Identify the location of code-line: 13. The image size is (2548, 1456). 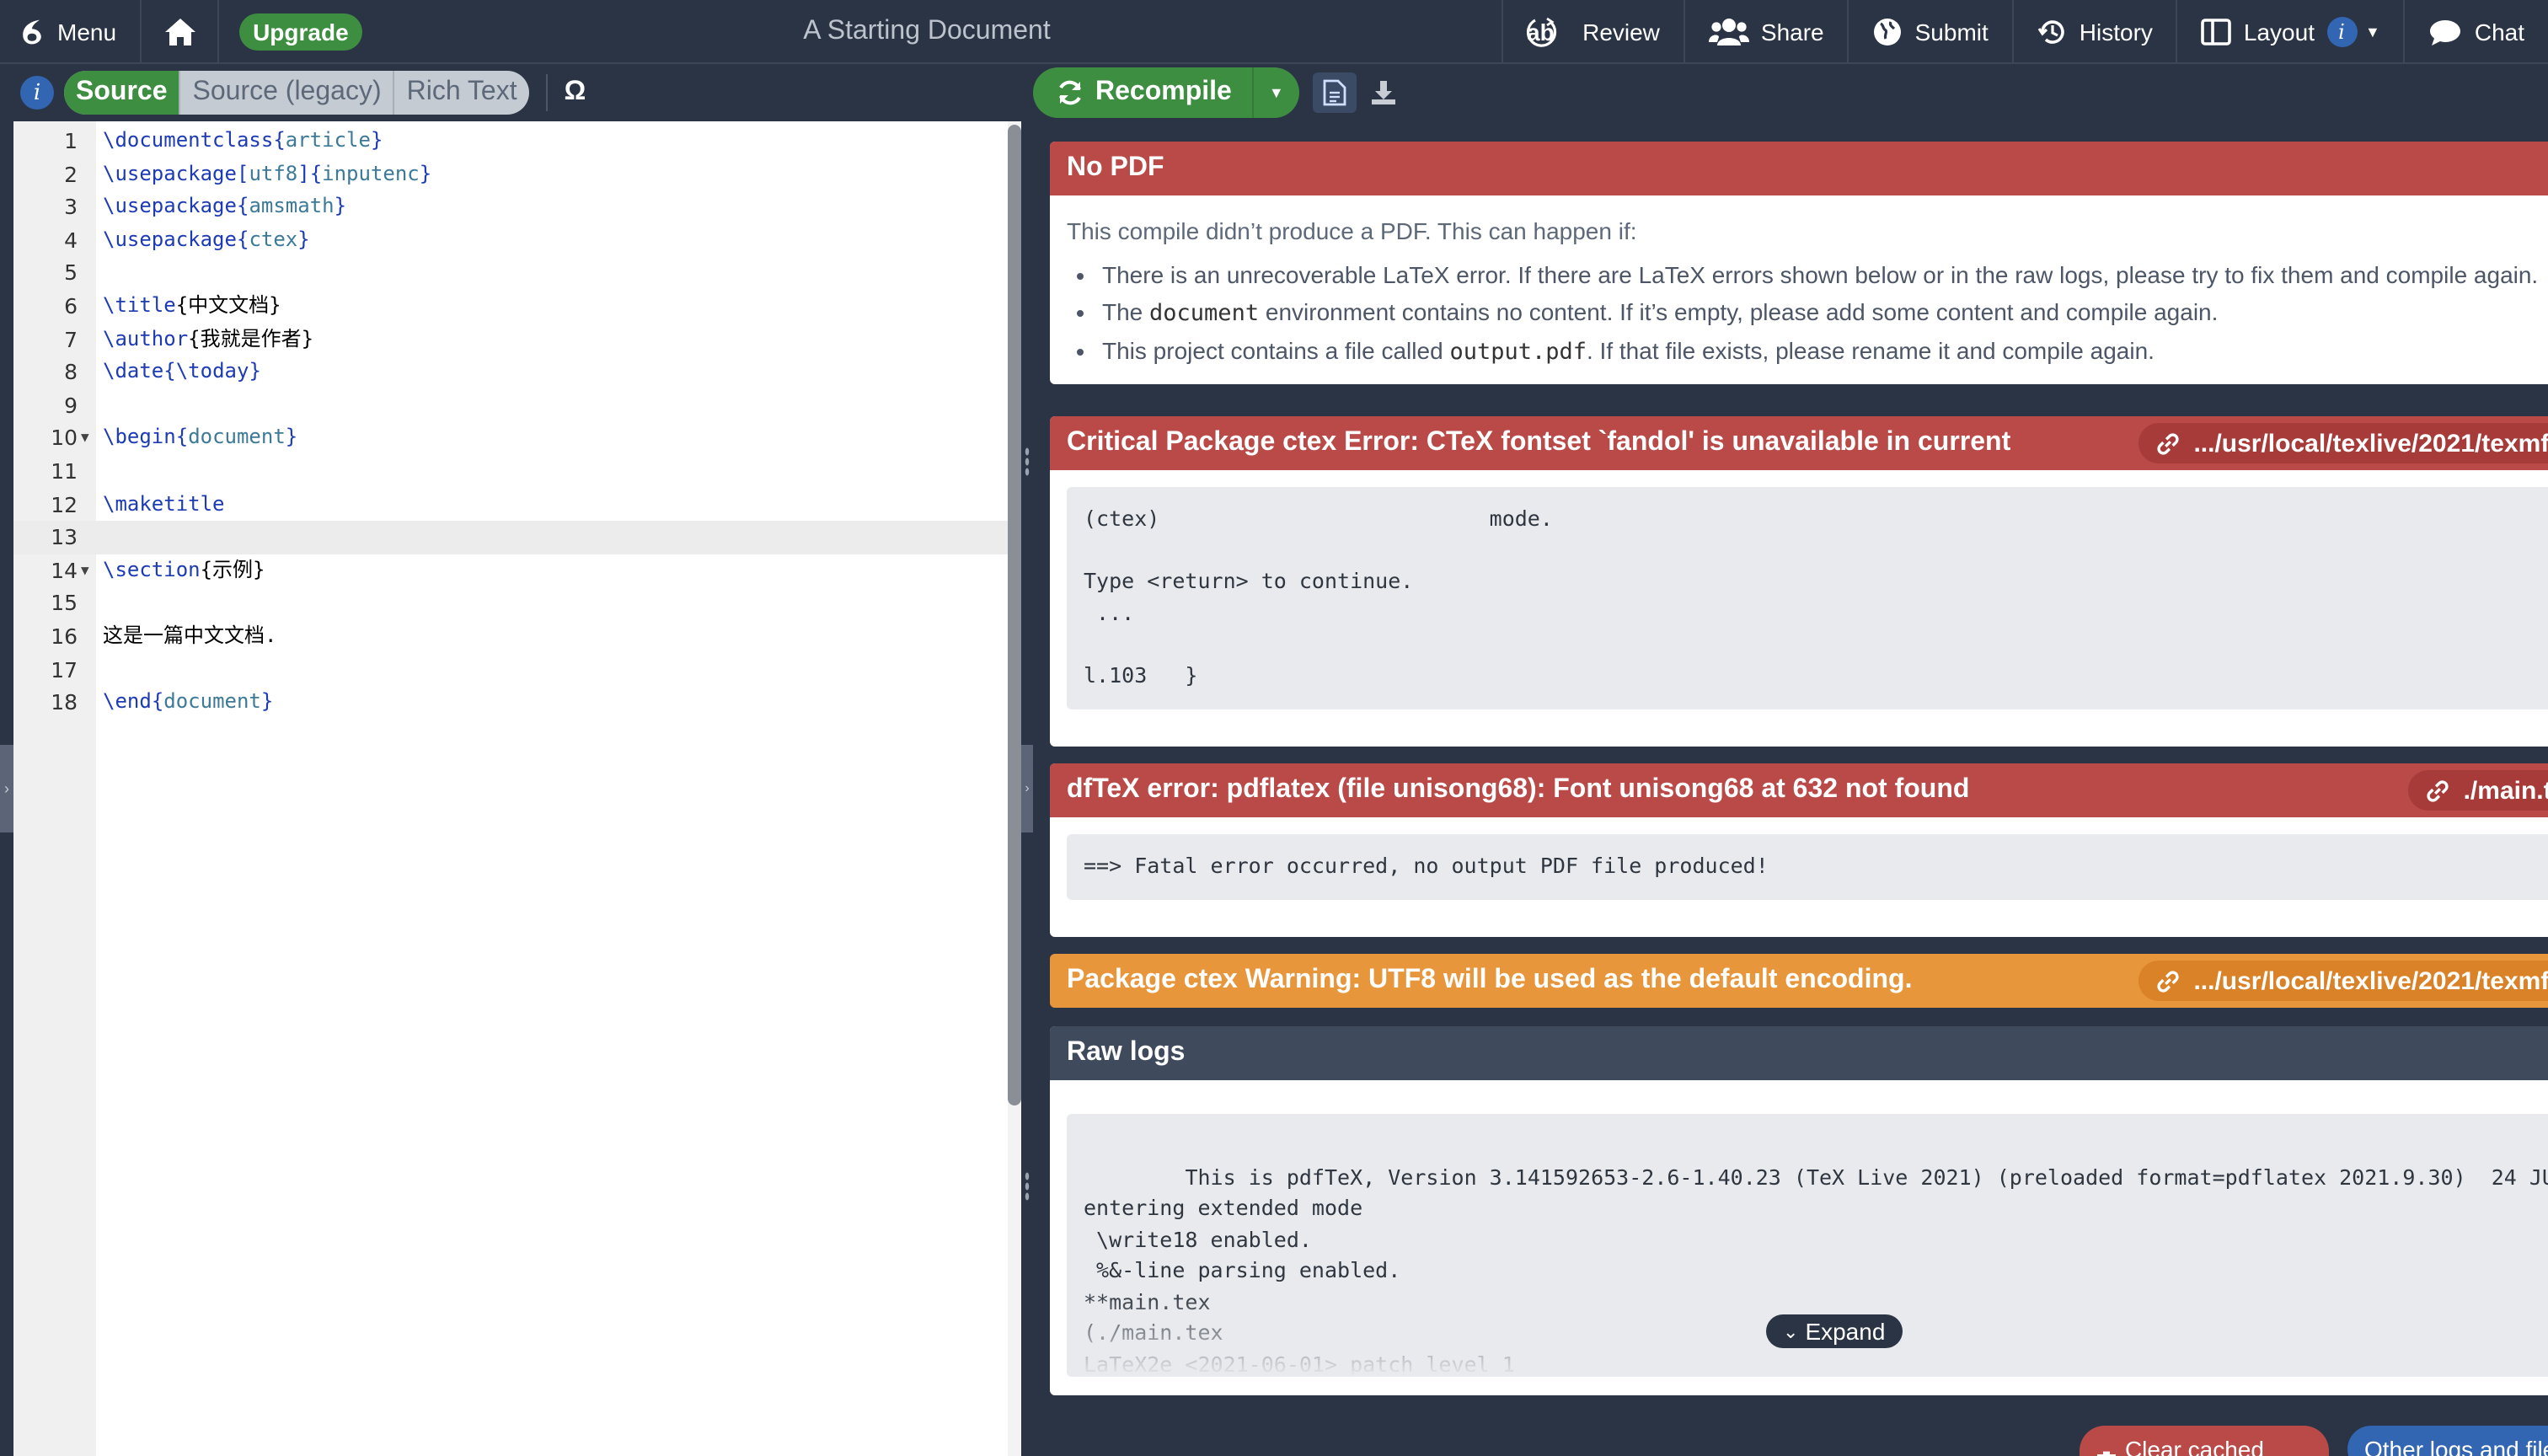
(510, 537).